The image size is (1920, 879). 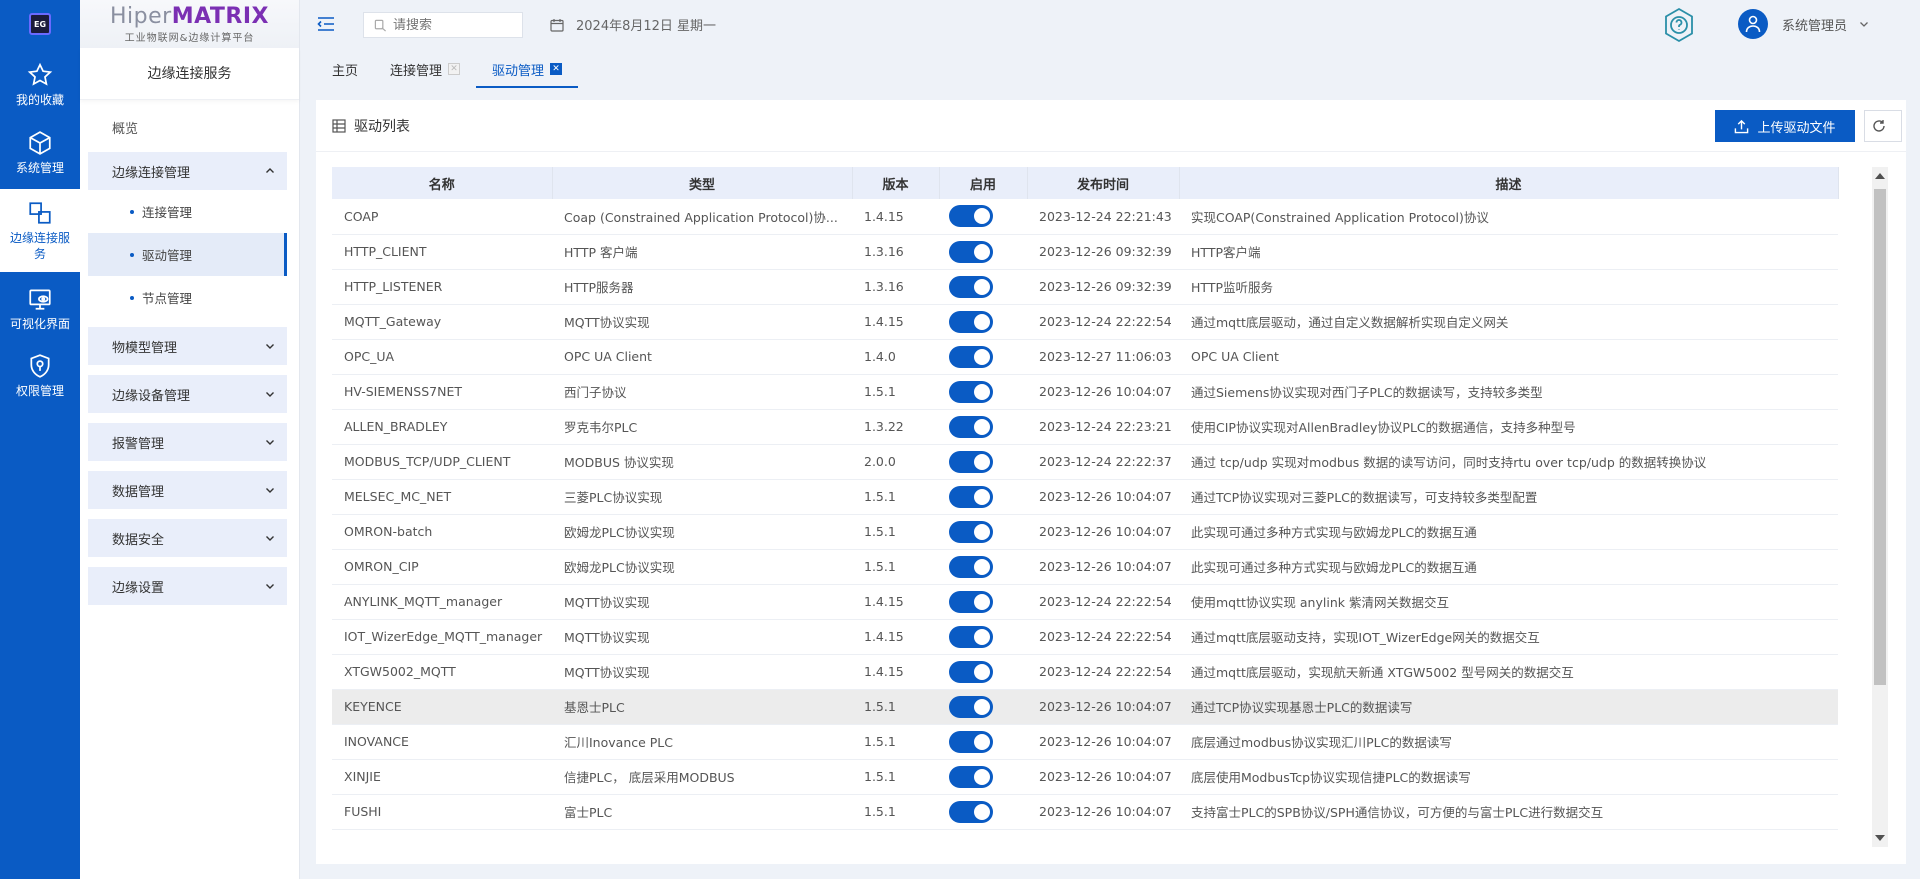 I want to click on cell-publish-time: 2023-12-27 11:06:03, so click(x=1103, y=357).